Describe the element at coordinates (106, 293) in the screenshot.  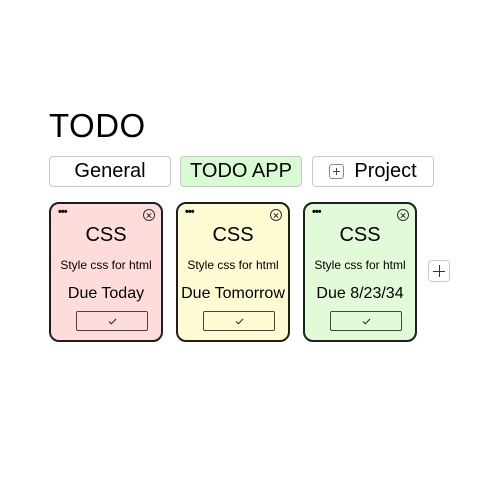
I see `card-due-date: Due Today` at that location.